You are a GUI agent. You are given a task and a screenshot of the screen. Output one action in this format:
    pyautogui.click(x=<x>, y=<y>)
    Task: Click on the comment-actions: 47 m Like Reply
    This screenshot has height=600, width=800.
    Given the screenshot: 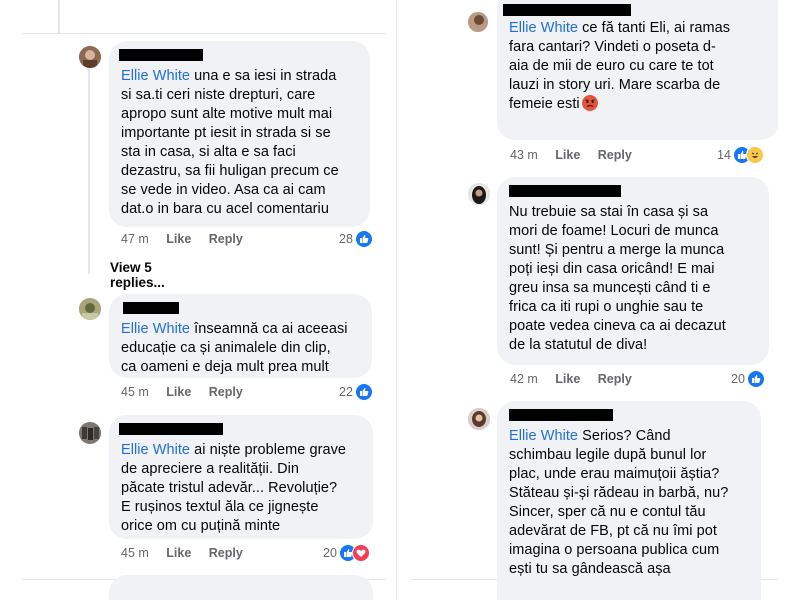 What is the action you would take?
    pyautogui.click(x=189, y=239)
    